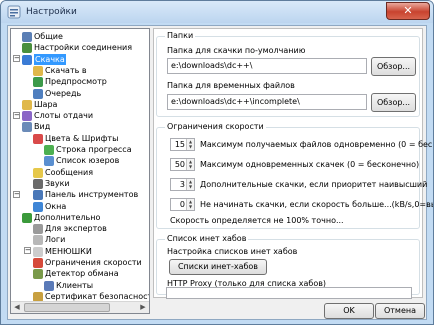  I want to click on close-button: ✕, so click(408, 11).